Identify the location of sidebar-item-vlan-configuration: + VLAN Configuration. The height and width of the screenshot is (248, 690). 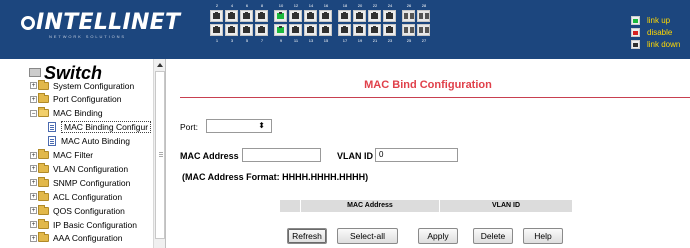
(79, 168).